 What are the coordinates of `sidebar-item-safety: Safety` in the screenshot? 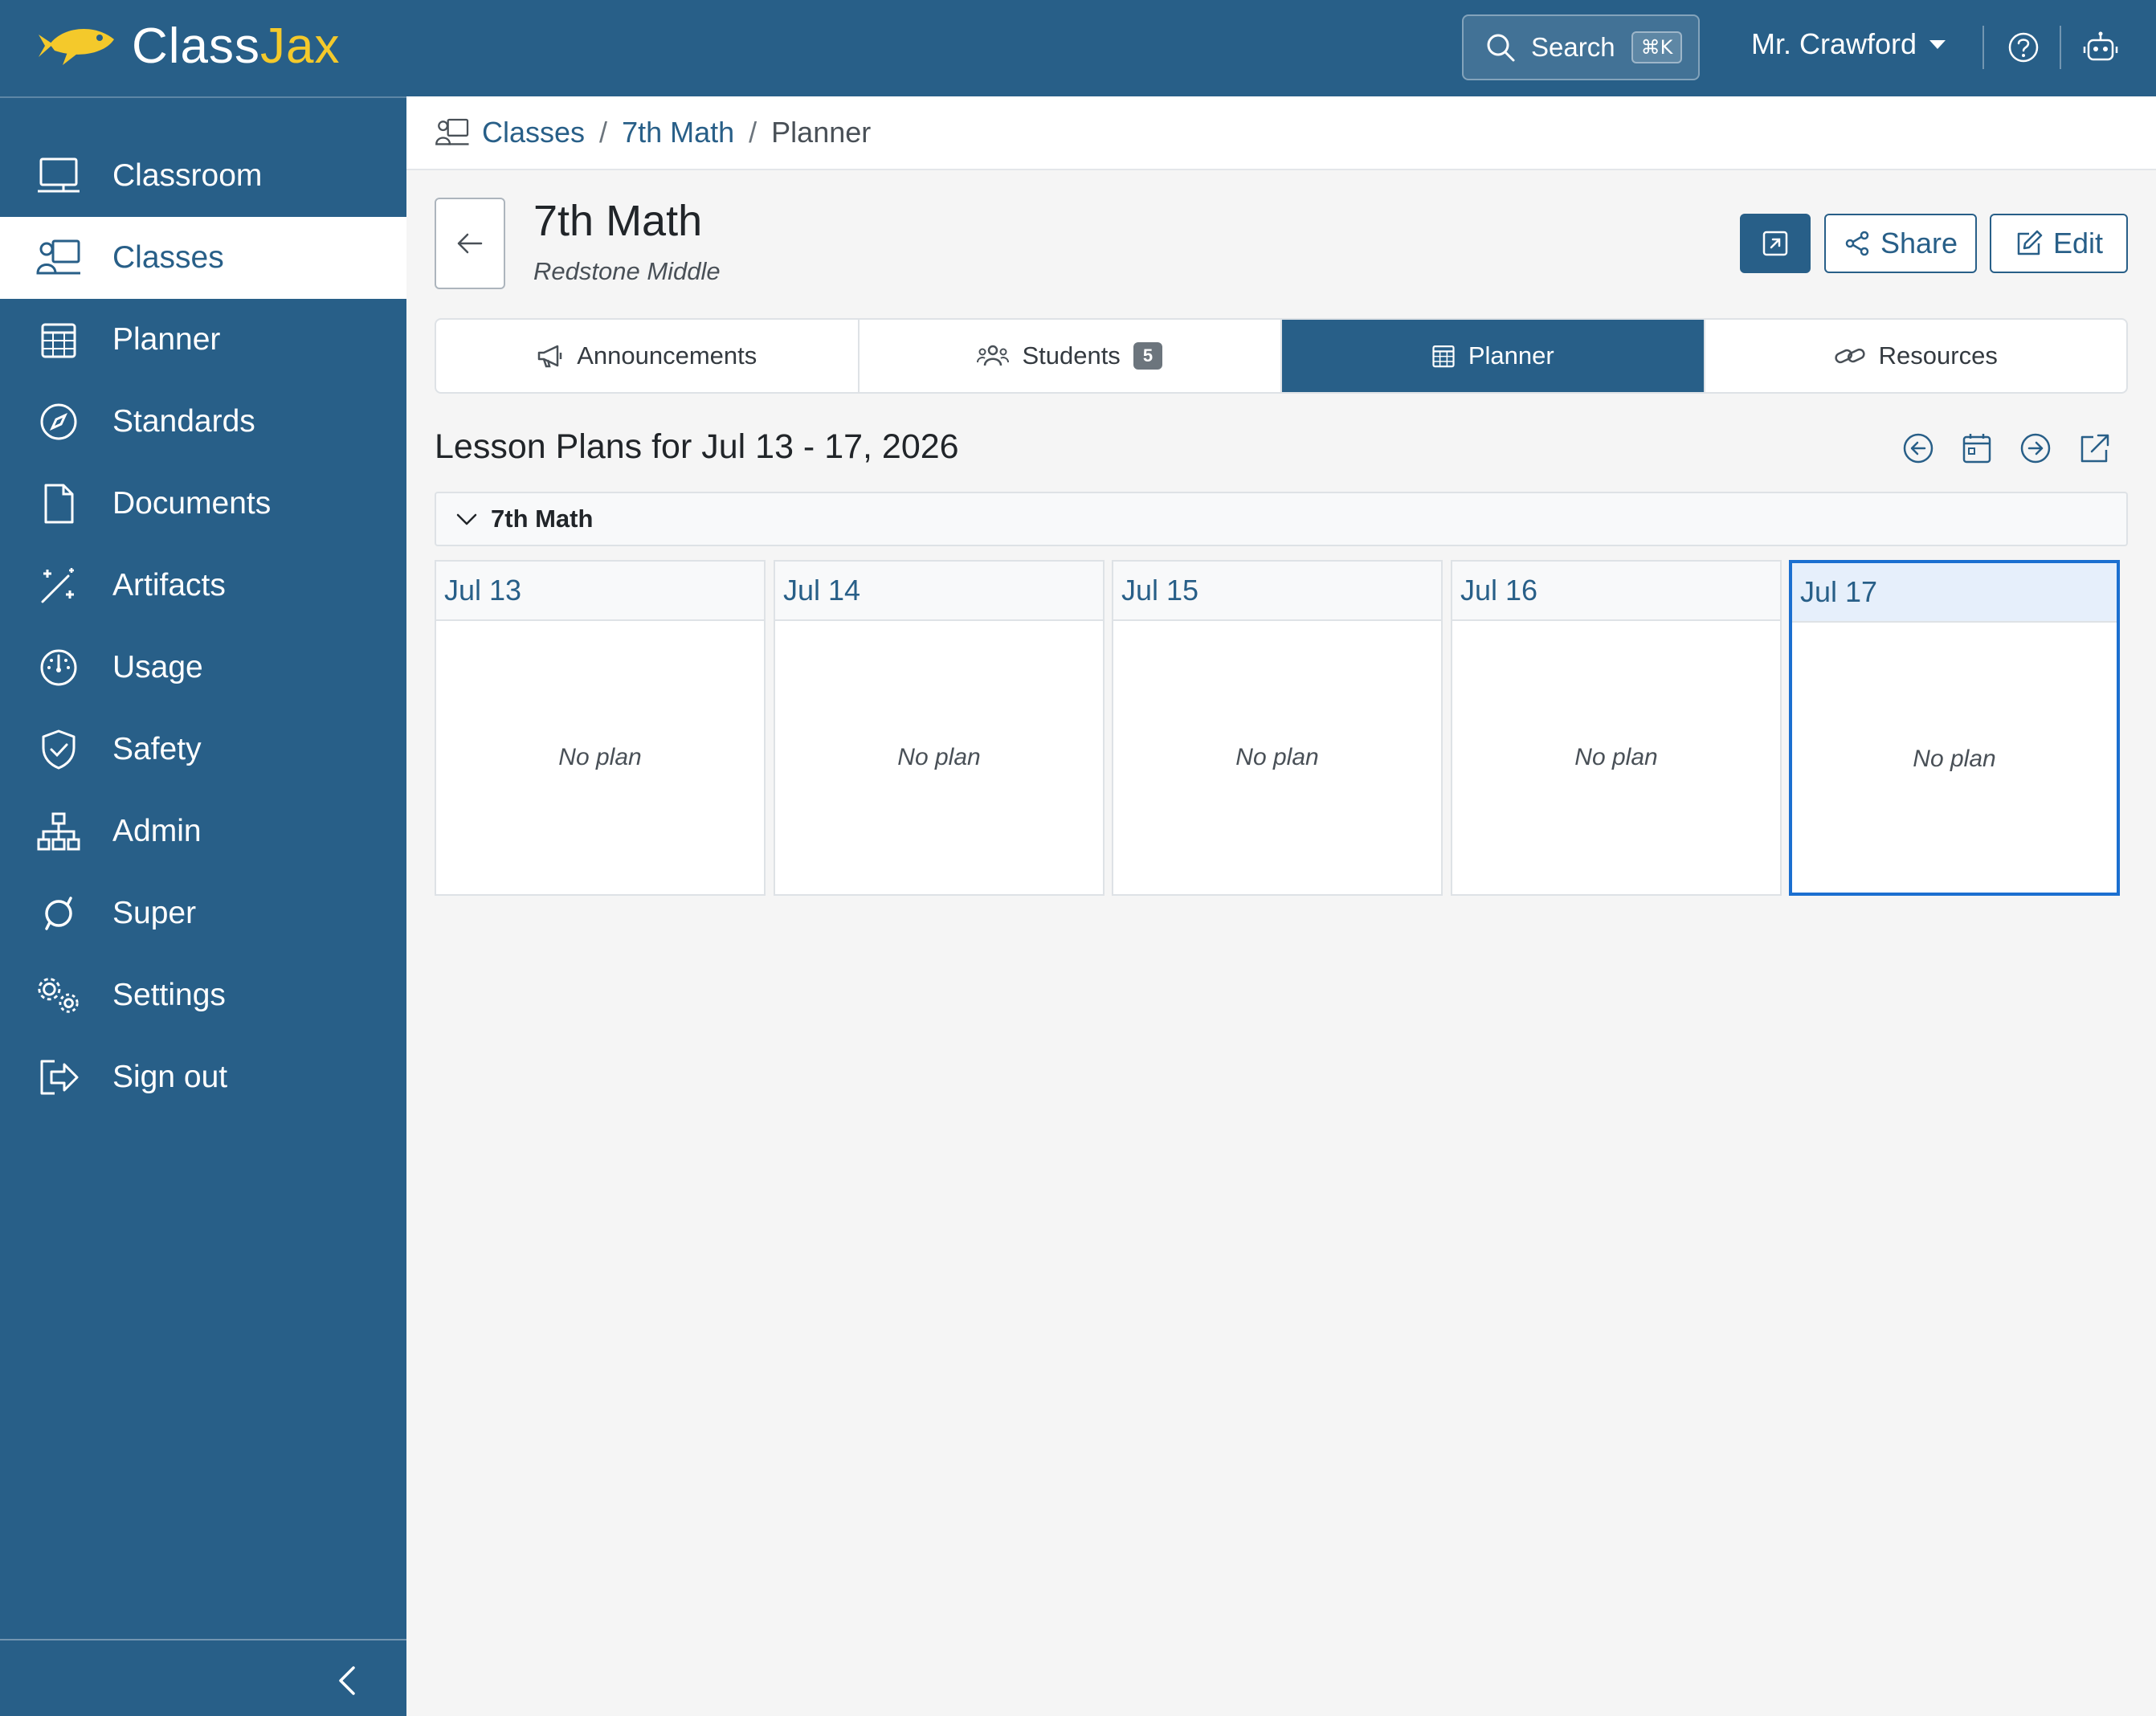 It's located at (203, 750).